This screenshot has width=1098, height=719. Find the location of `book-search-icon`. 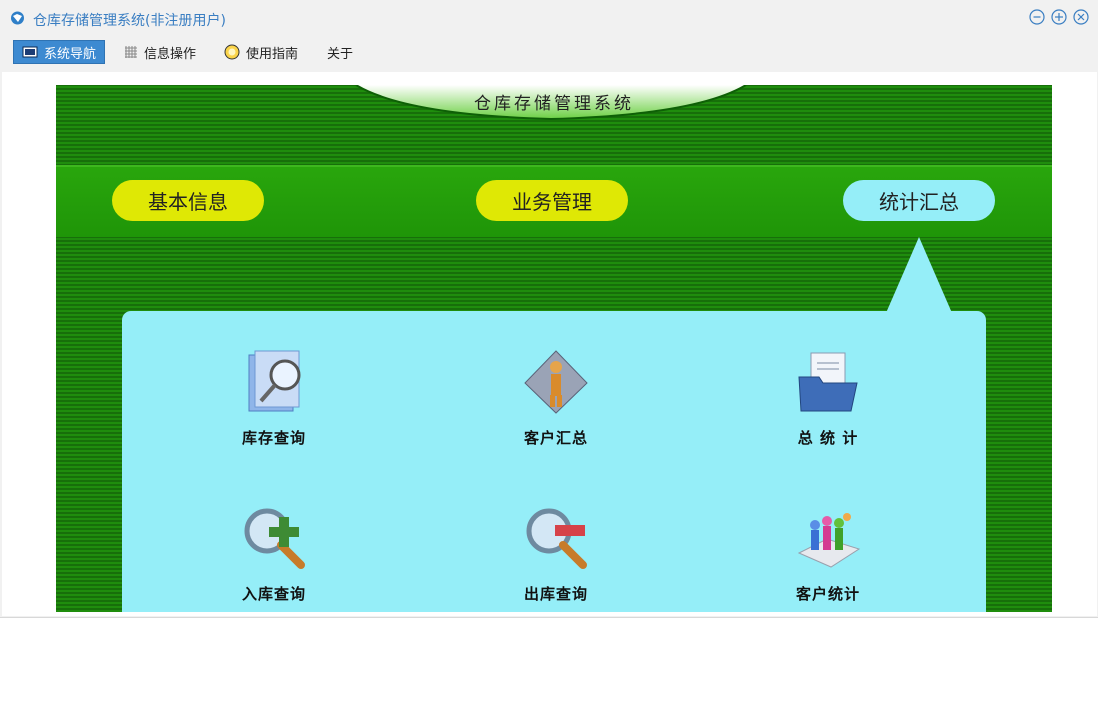

book-search-icon is located at coordinates (274, 381).